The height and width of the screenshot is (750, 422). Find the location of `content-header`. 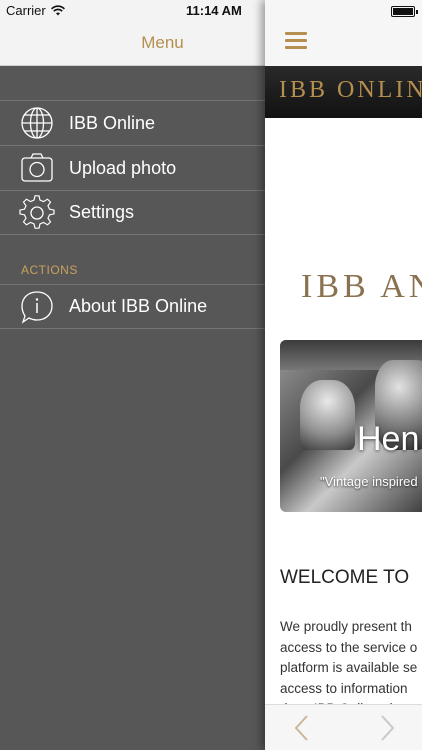

content-header is located at coordinates (343, 33).